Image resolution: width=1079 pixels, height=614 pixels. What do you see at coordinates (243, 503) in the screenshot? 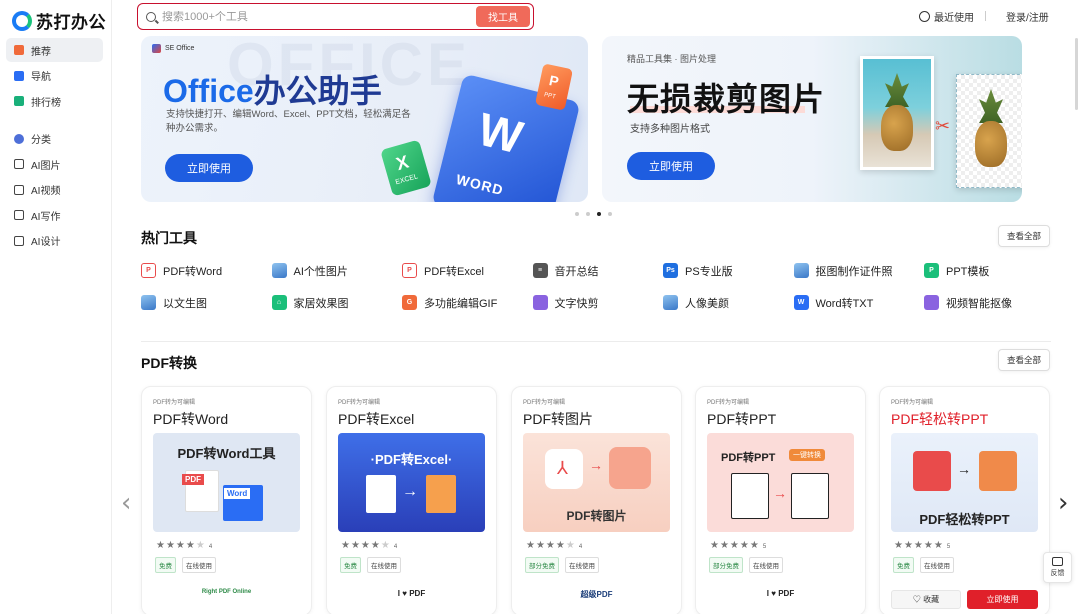
I see `word-doc-shape: Word` at bounding box center [243, 503].